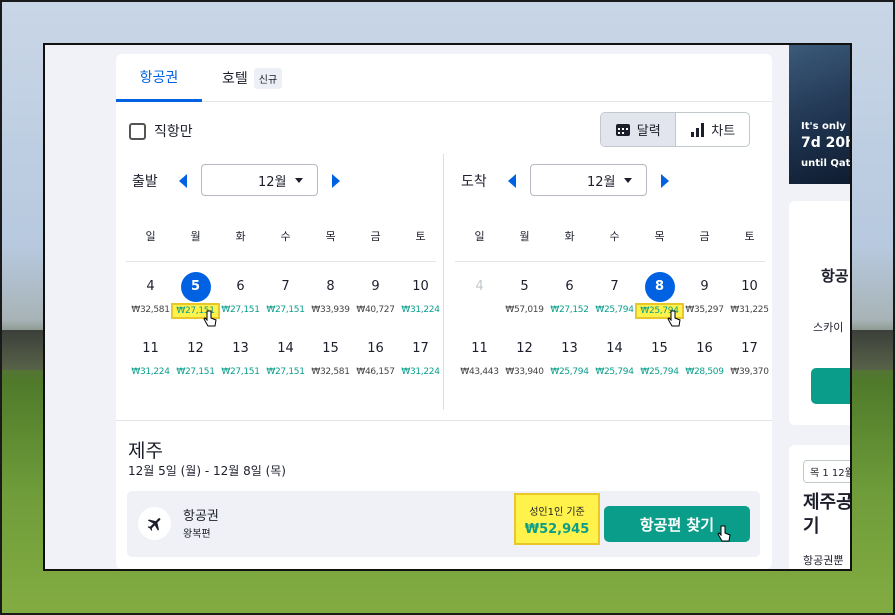  What do you see at coordinates (659, 355) in the screenshot?
I see `calendar-day-cell: 15 ₩25,794` at bounding box center [659, 355].